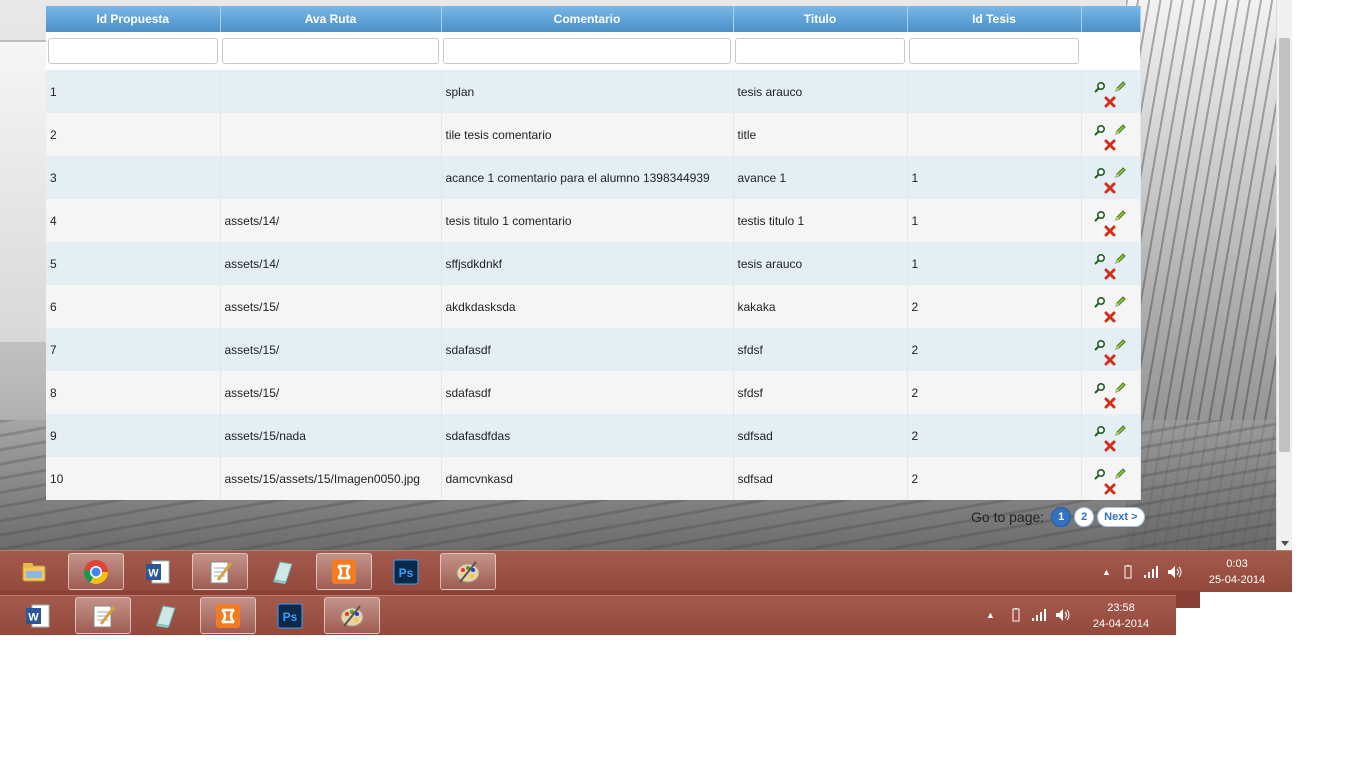 The image size is (1366, 768). I want to click on page-2-button: 2, so click(1084, 517).